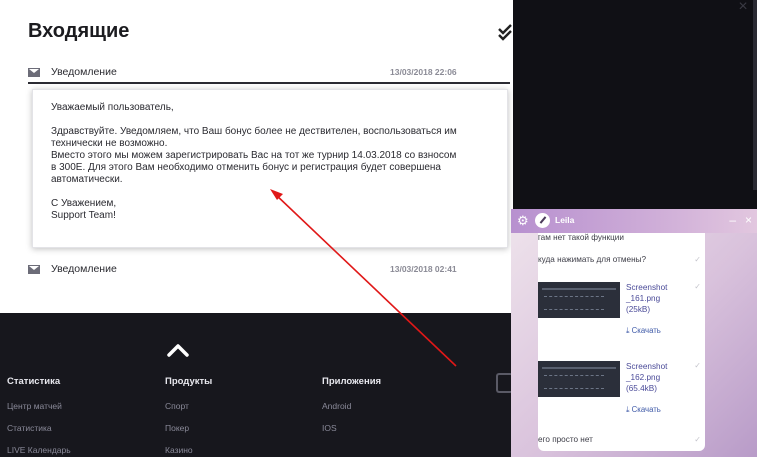 Image resolution: width=757 pixels, height=457 pixels. I want to click on footer-link: Покер, so click(188, 428).